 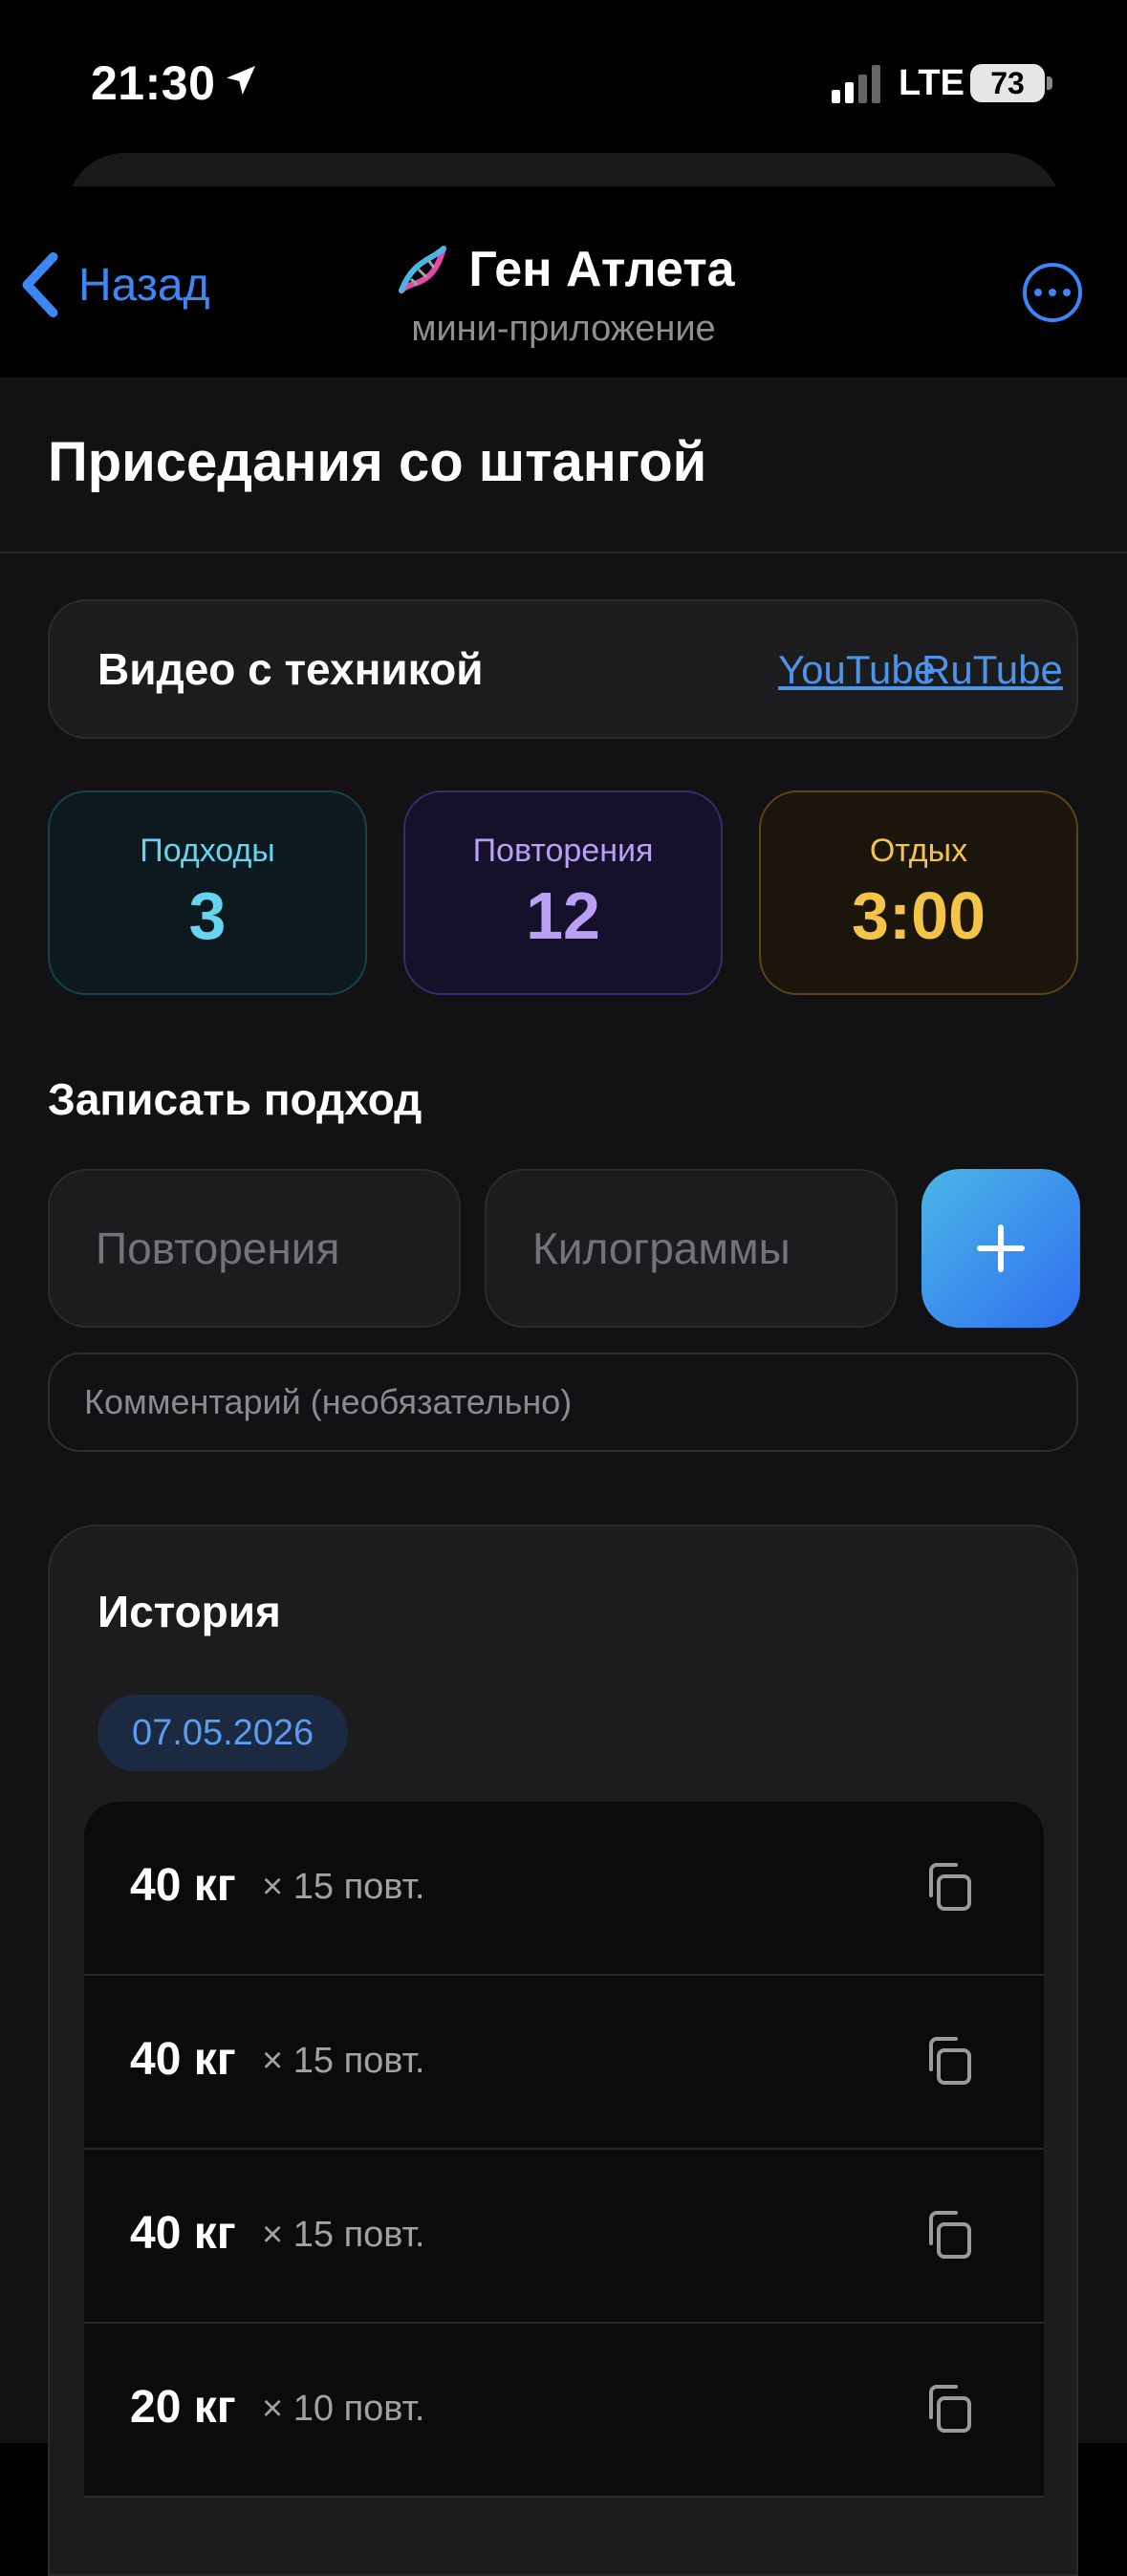 I want to click on battery-tip, so click(x=1049, y=83).